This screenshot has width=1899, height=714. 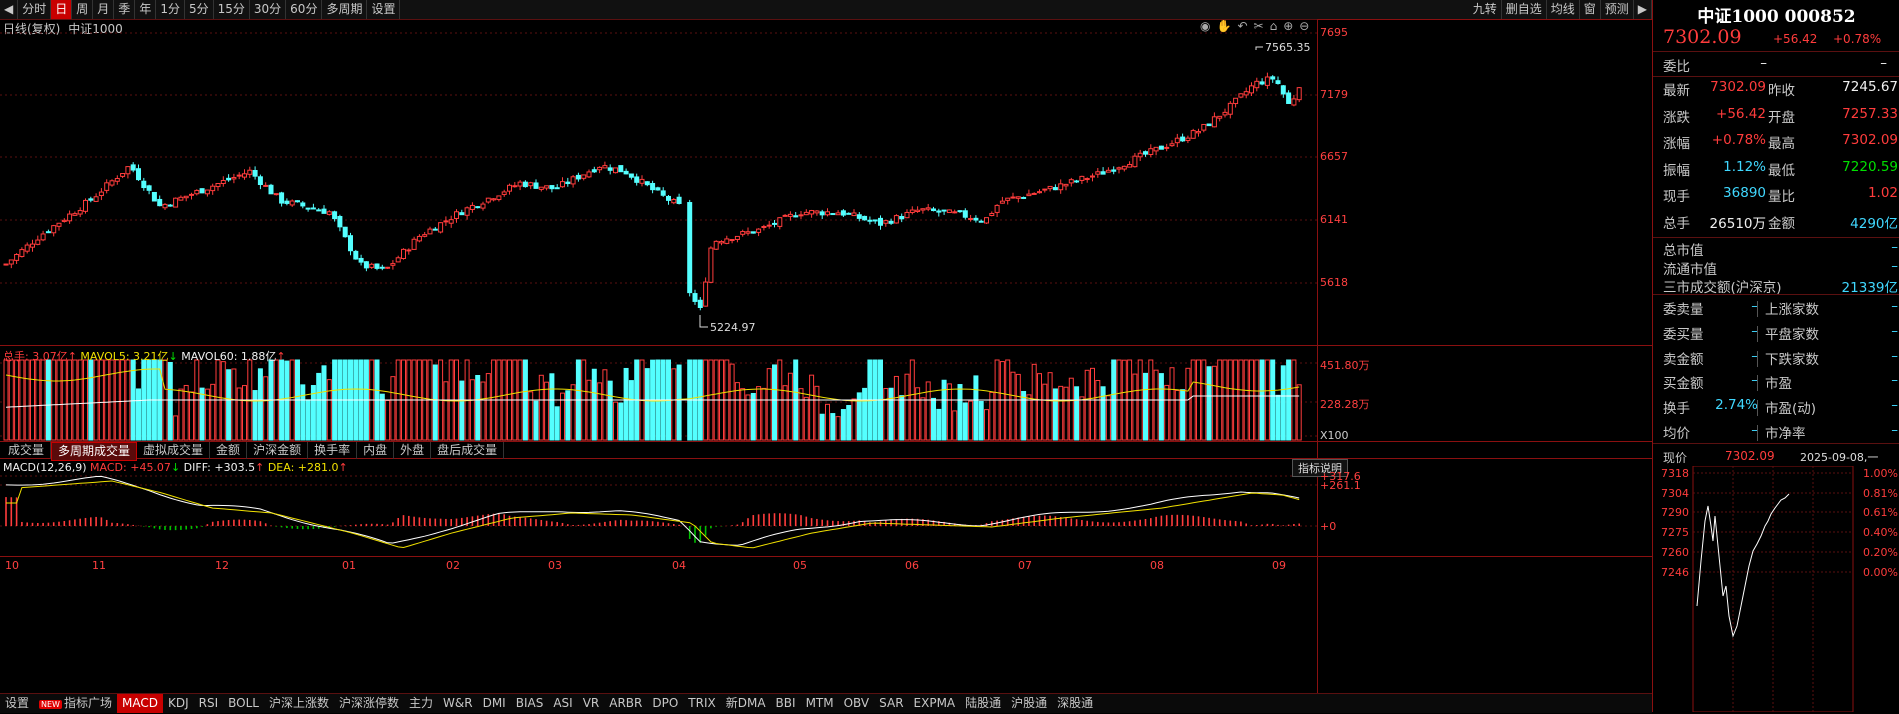 I want to click on indicator-tab-1: NEW 指标广场, so click(x=75, y=703).